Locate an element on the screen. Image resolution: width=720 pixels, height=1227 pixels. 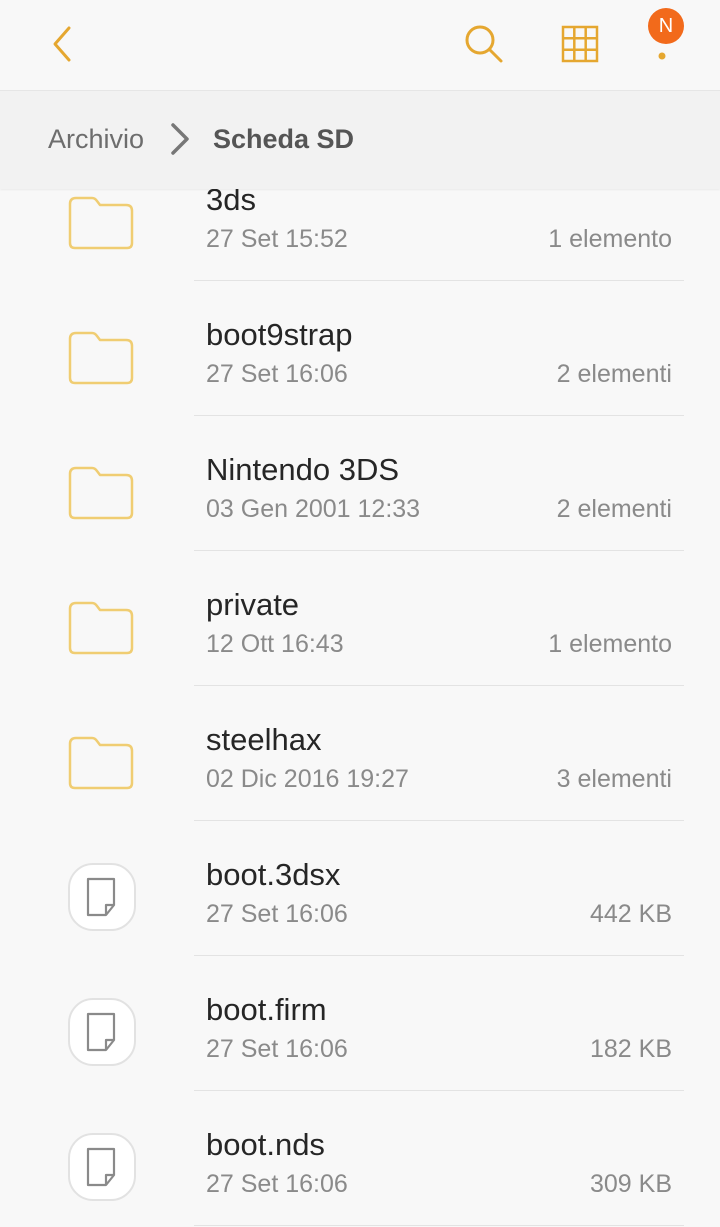
breadcrumb-current: Scheda SD is located at coordinates (284, 139).